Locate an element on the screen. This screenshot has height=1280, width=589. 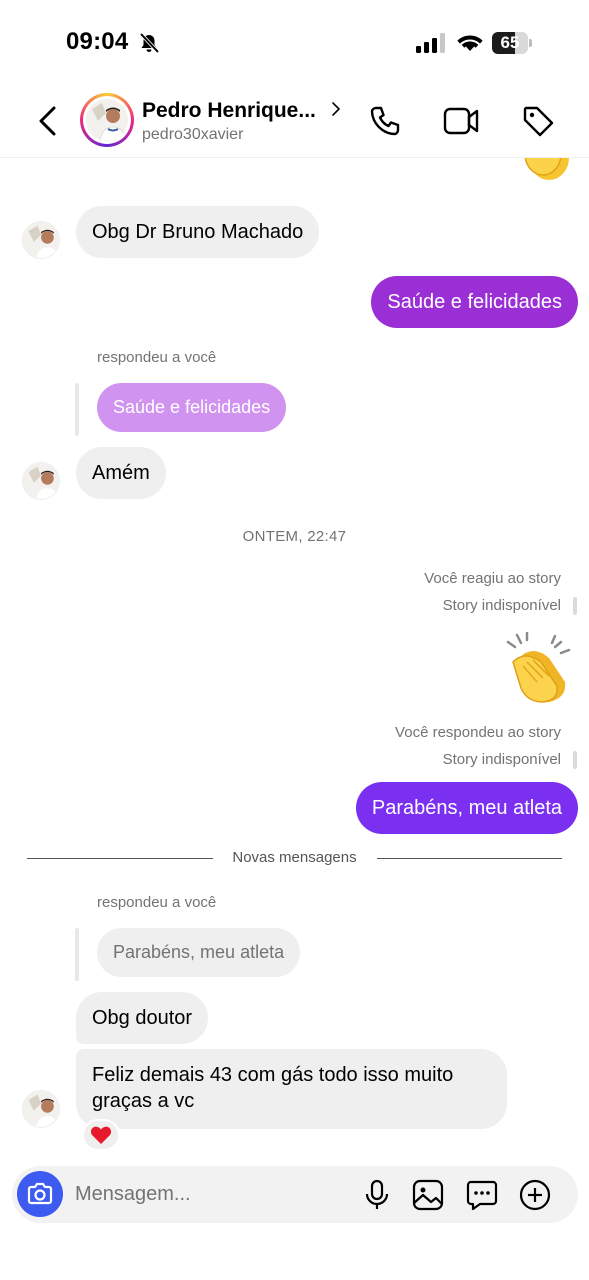
story-reaction-label: Você reagiu ao story is located at coordinates (492, 578).